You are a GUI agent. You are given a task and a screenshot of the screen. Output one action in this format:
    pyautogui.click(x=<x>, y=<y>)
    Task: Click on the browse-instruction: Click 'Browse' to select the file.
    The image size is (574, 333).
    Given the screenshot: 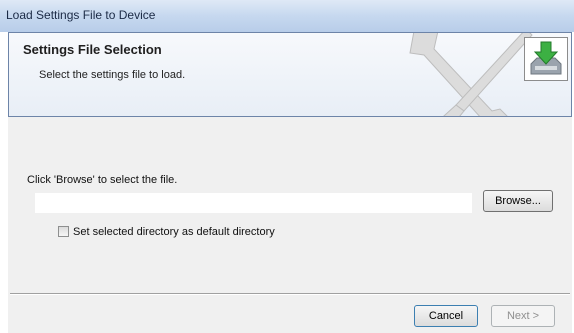 What is the action you would take?
    pyautogui.click(x=102, y=180)
    